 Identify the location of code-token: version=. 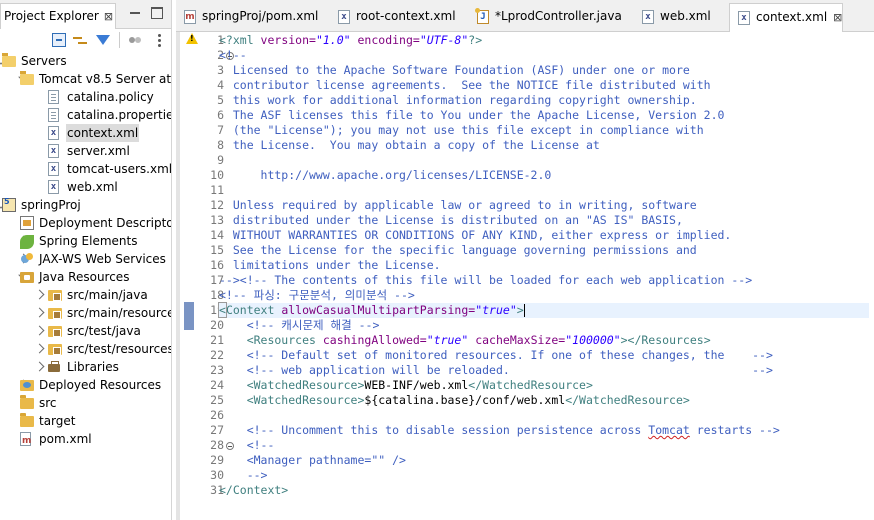
(288, 40).